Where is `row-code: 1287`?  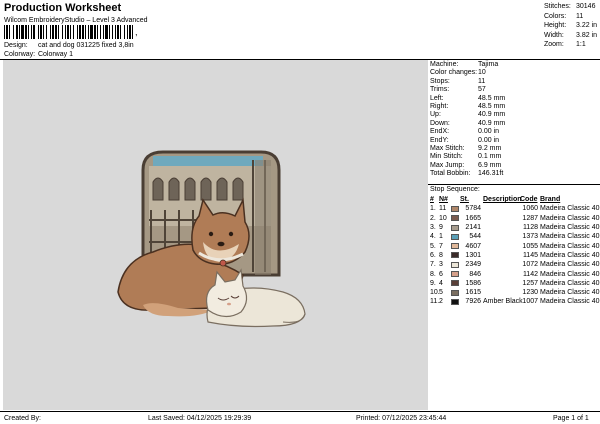
row-code: 1287 is located at coordinates (530, 218).